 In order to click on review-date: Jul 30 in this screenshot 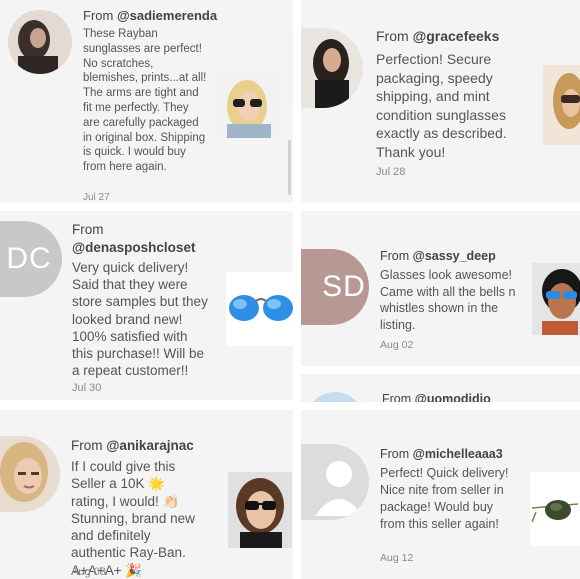, I will do `click(87, 388)`.